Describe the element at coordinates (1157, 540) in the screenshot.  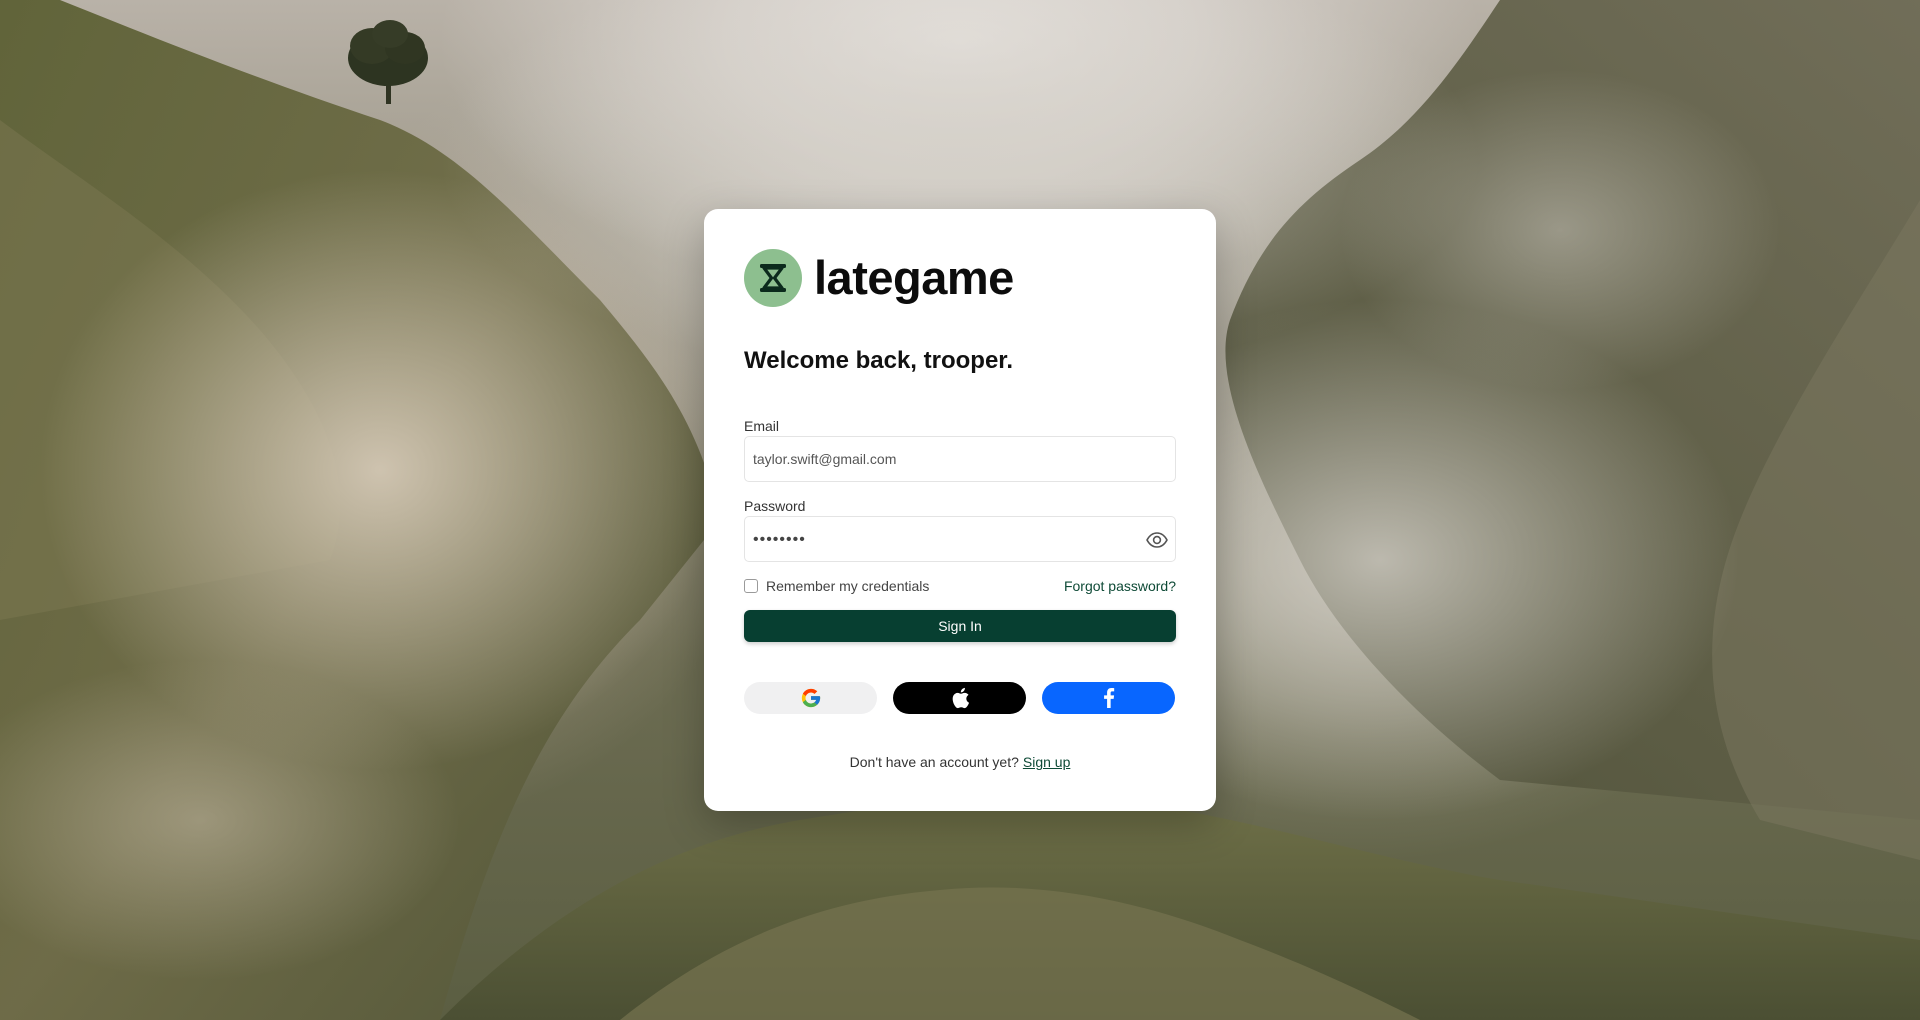
I see `eye-icon` at that location.